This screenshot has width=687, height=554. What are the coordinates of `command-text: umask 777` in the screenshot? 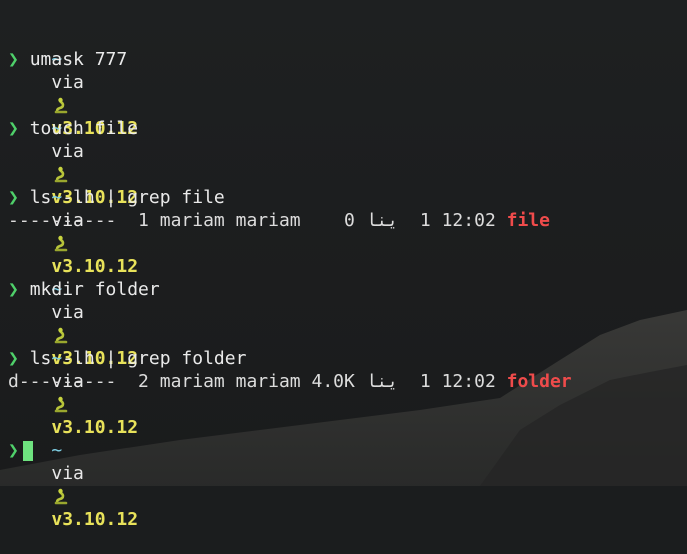 It's located at (78, 59).